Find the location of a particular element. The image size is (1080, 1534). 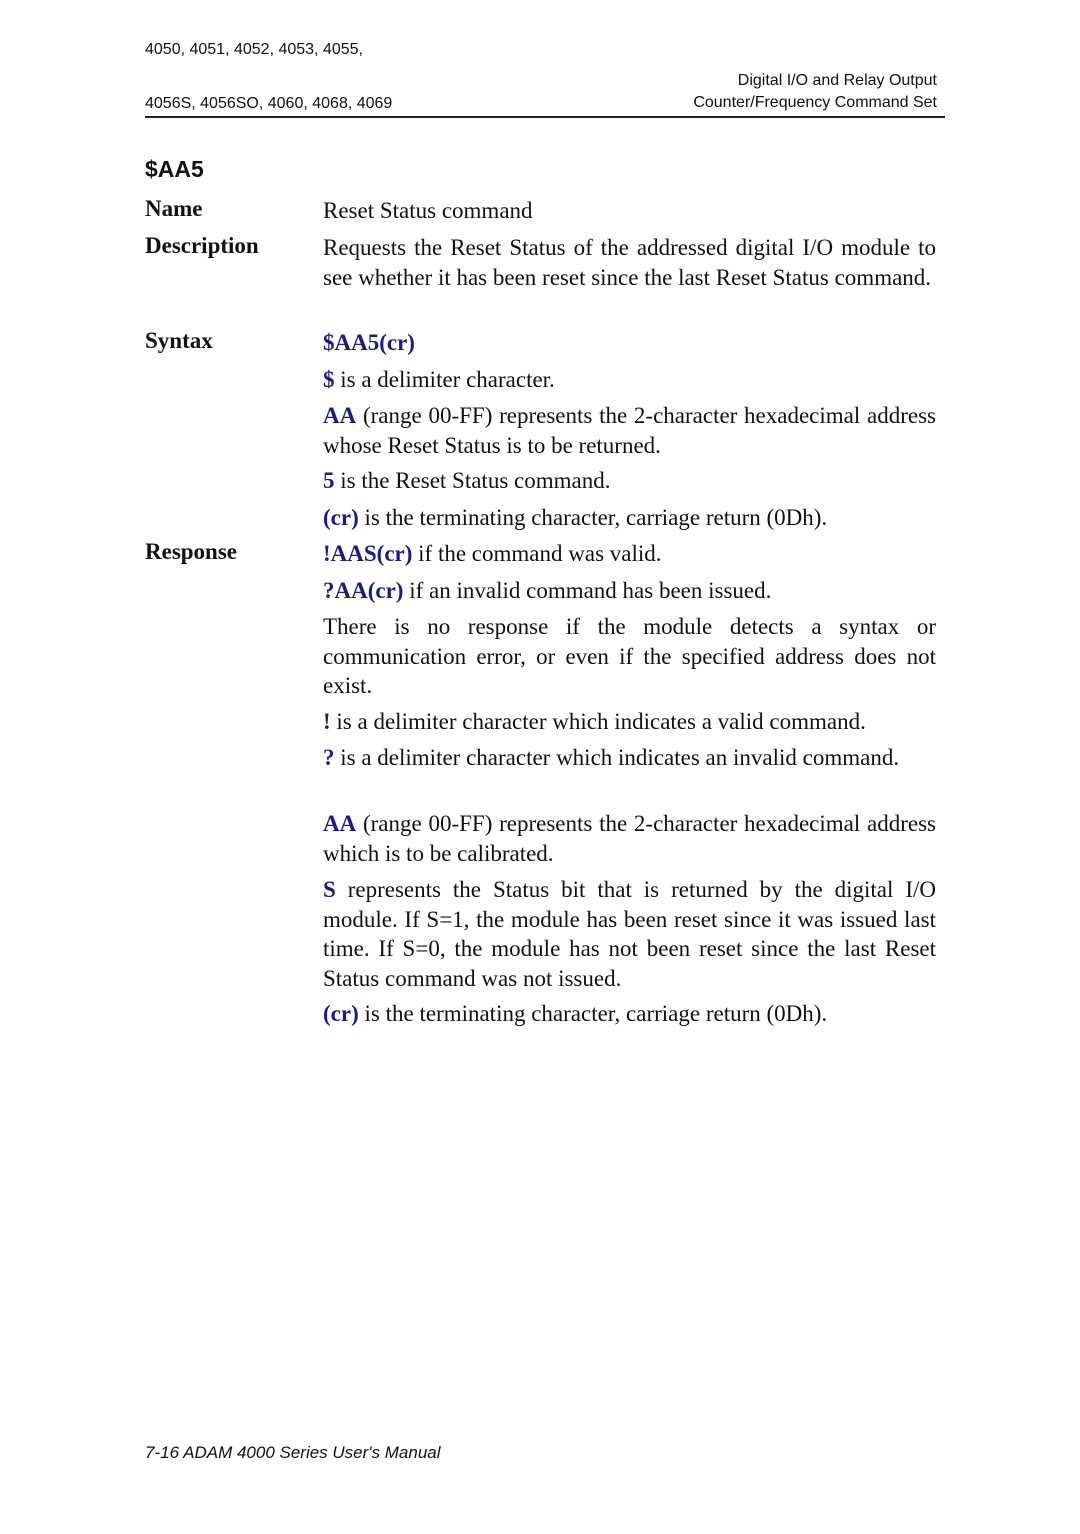

syntax-keyword: 5 is located at coordinates (329, 480).